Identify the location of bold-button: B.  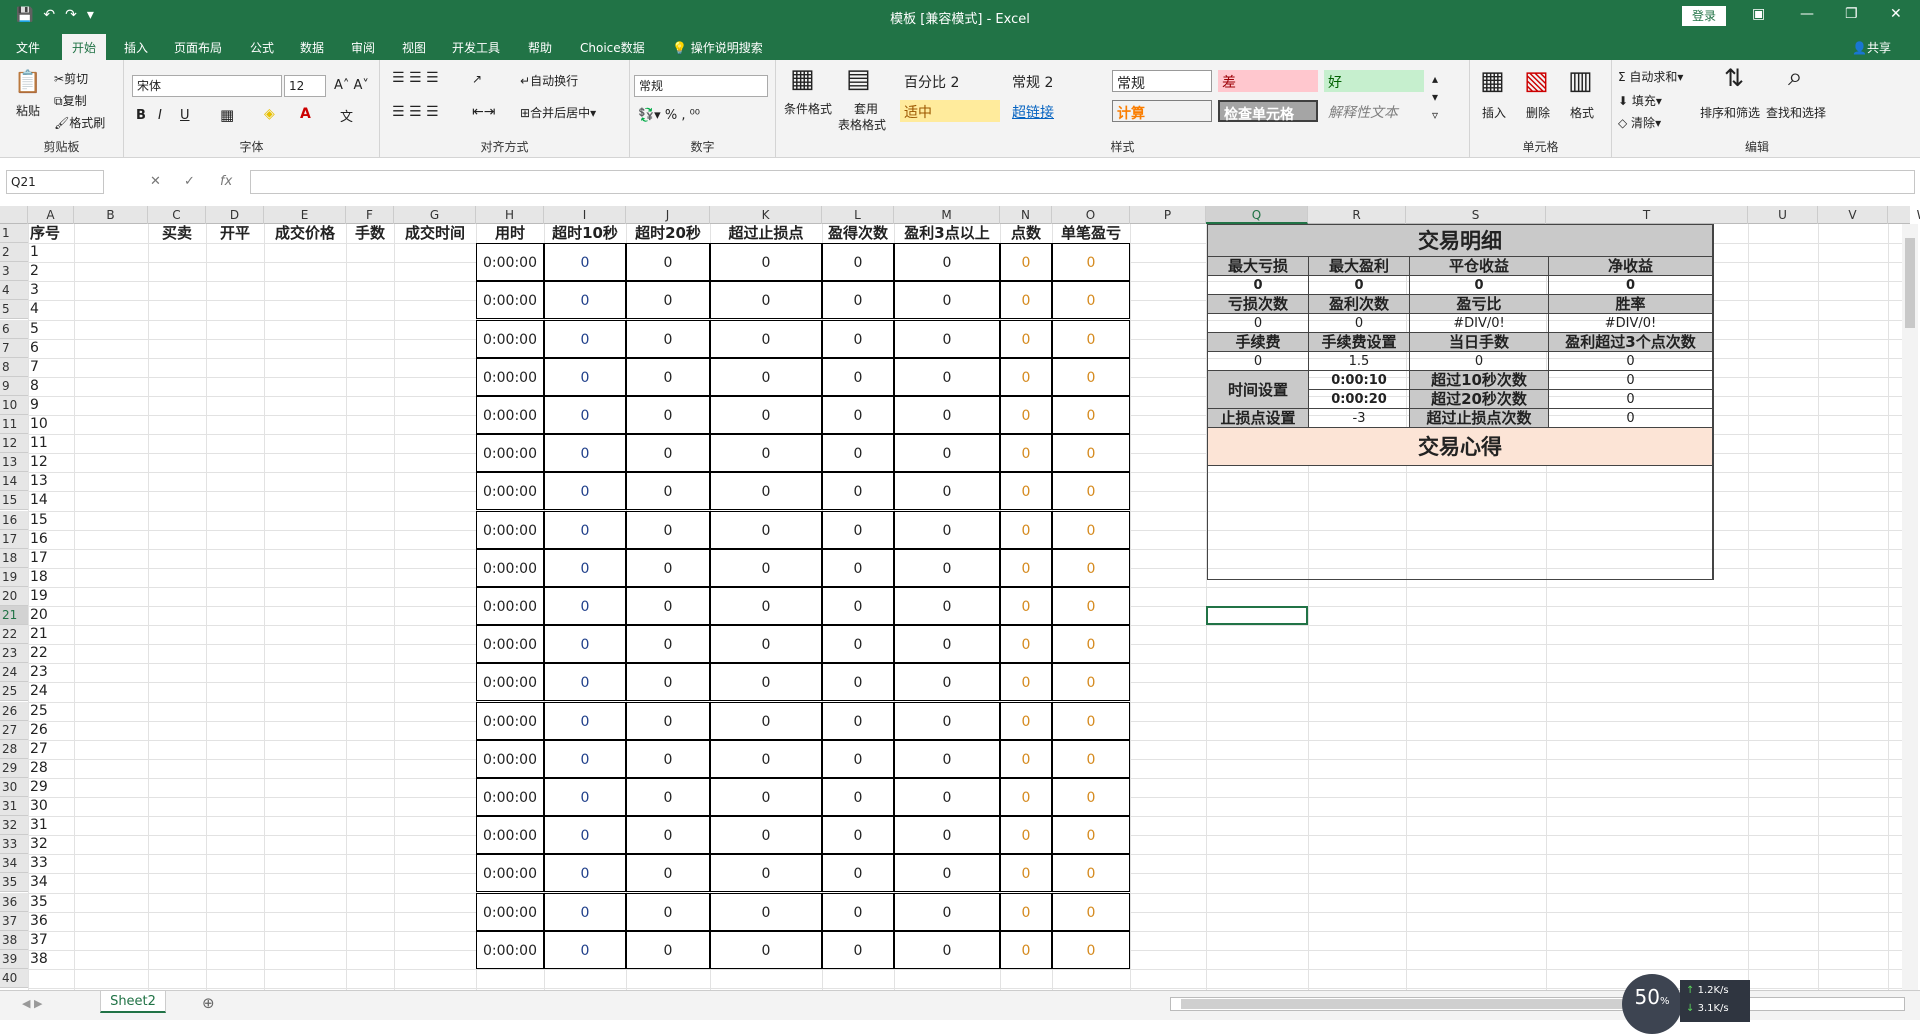
(141, 115).